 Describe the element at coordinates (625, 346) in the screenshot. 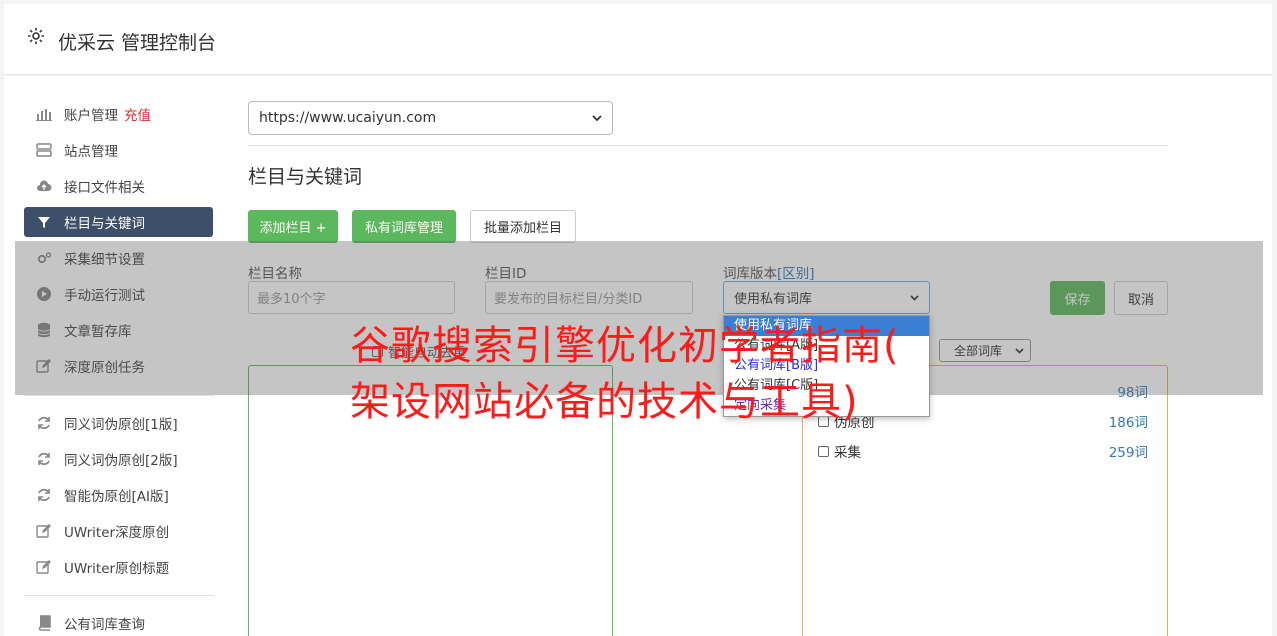

I see `watermark-line: 谷歌搜索引擎优化初学者指南(` at that location.